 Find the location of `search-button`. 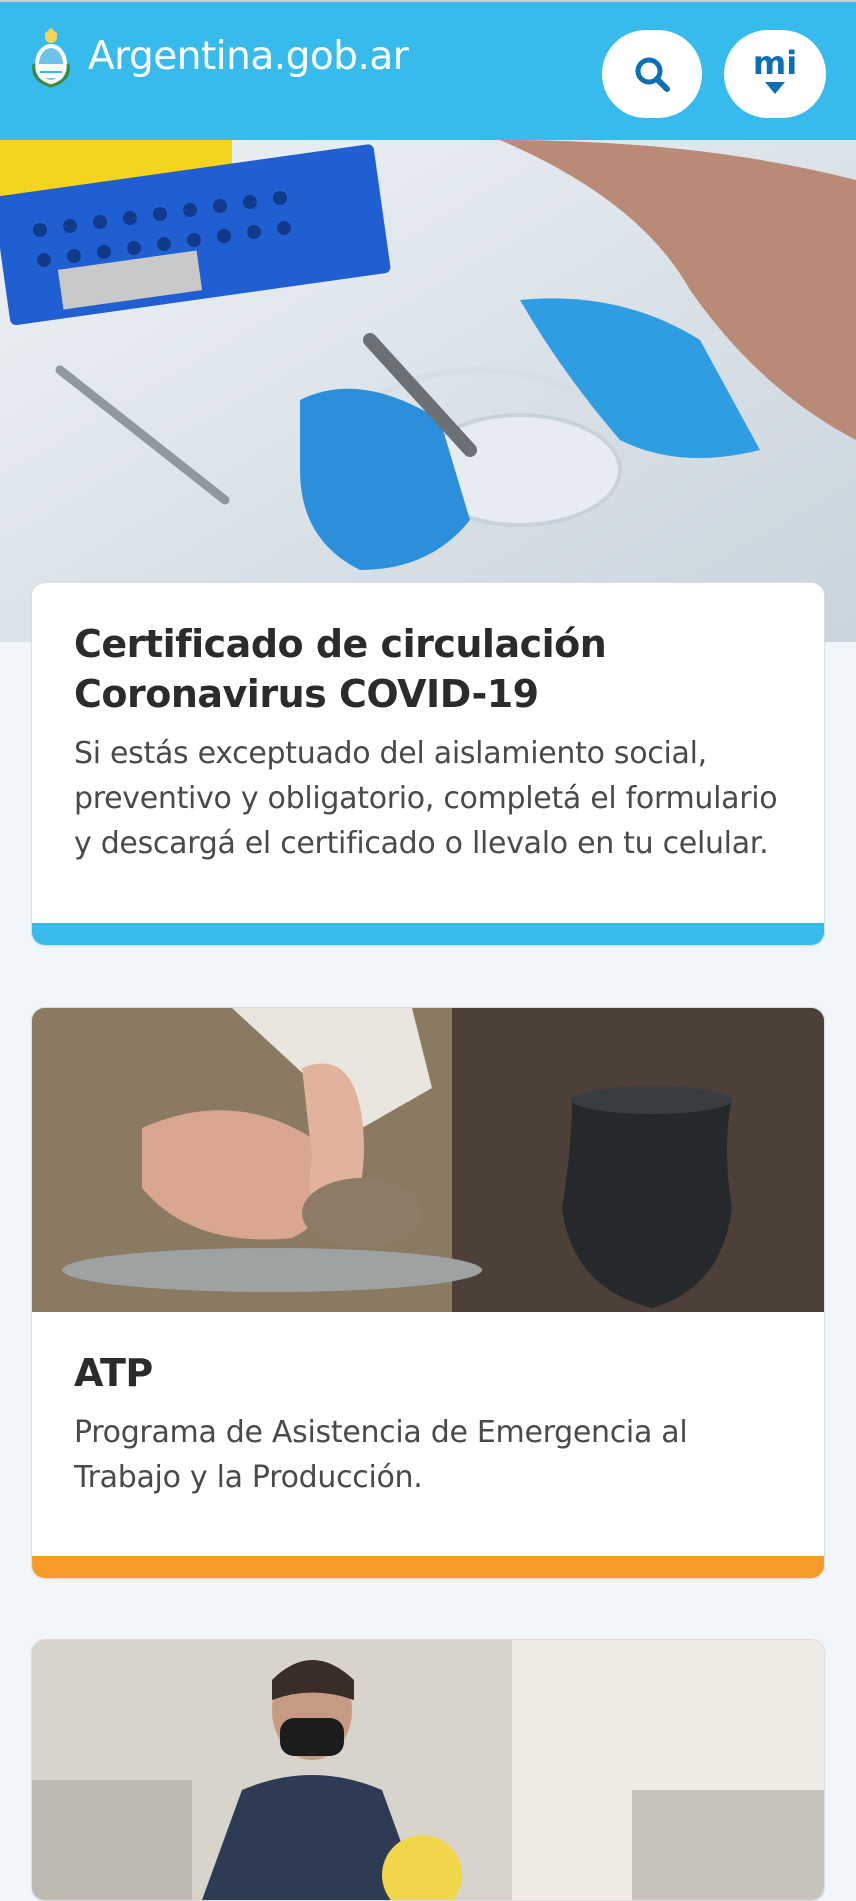

search-button is located at coordinates (652, 74).